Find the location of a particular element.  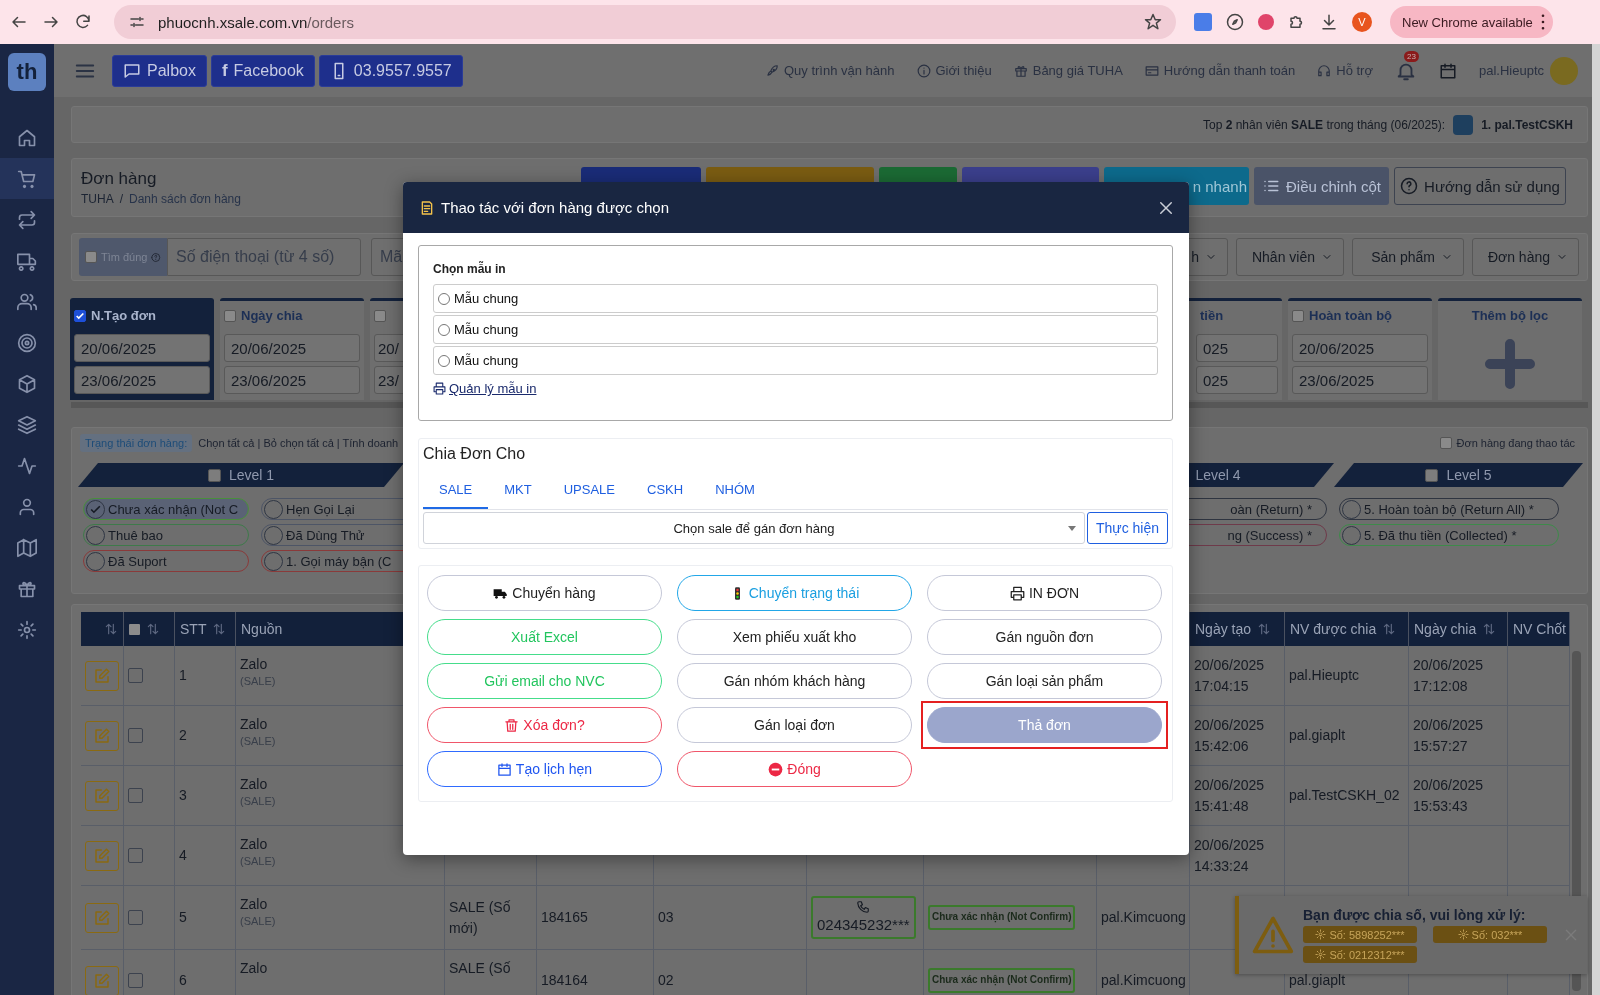

star-icon is located at coordinates (1153, 22).